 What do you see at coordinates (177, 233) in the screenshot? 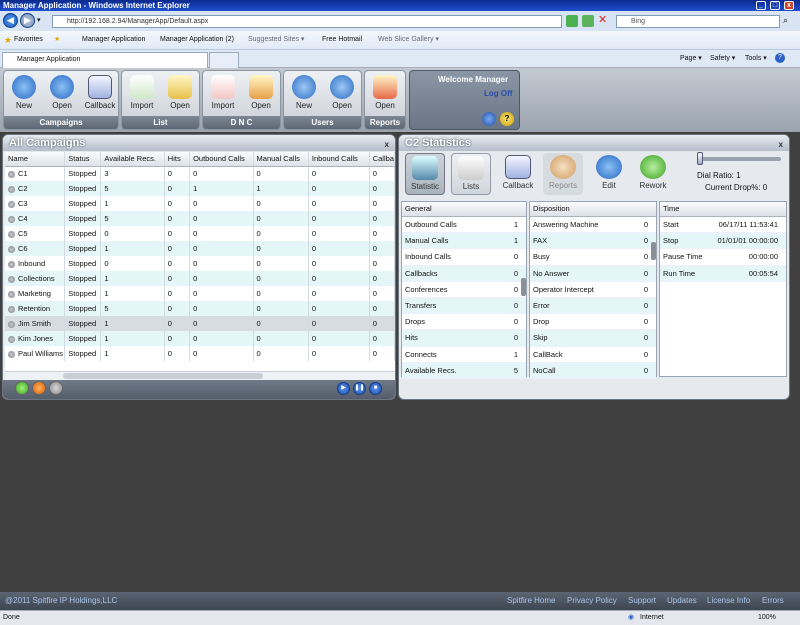
I see `table-cell: 0` at bounding box center [177, 233].